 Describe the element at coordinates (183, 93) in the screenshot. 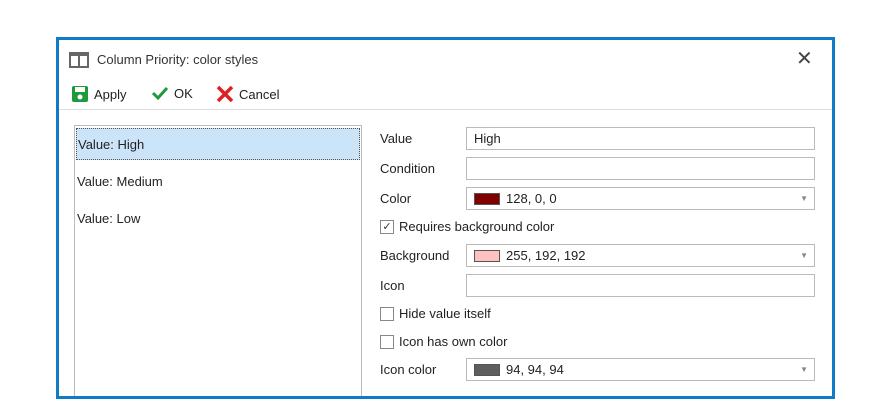

I see `ok-label: OK` at that location.